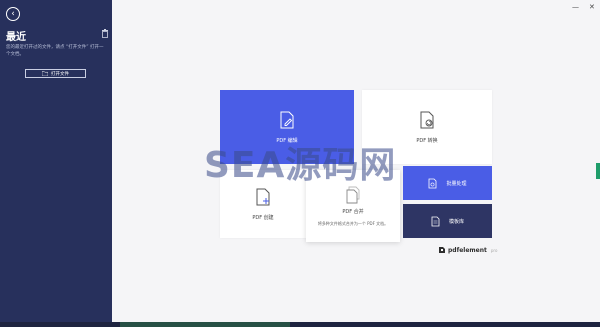  What do you see at coordinates (592, 7) in the screenshot?
I see `close-button: ✕` at bounding box center [592, 7].